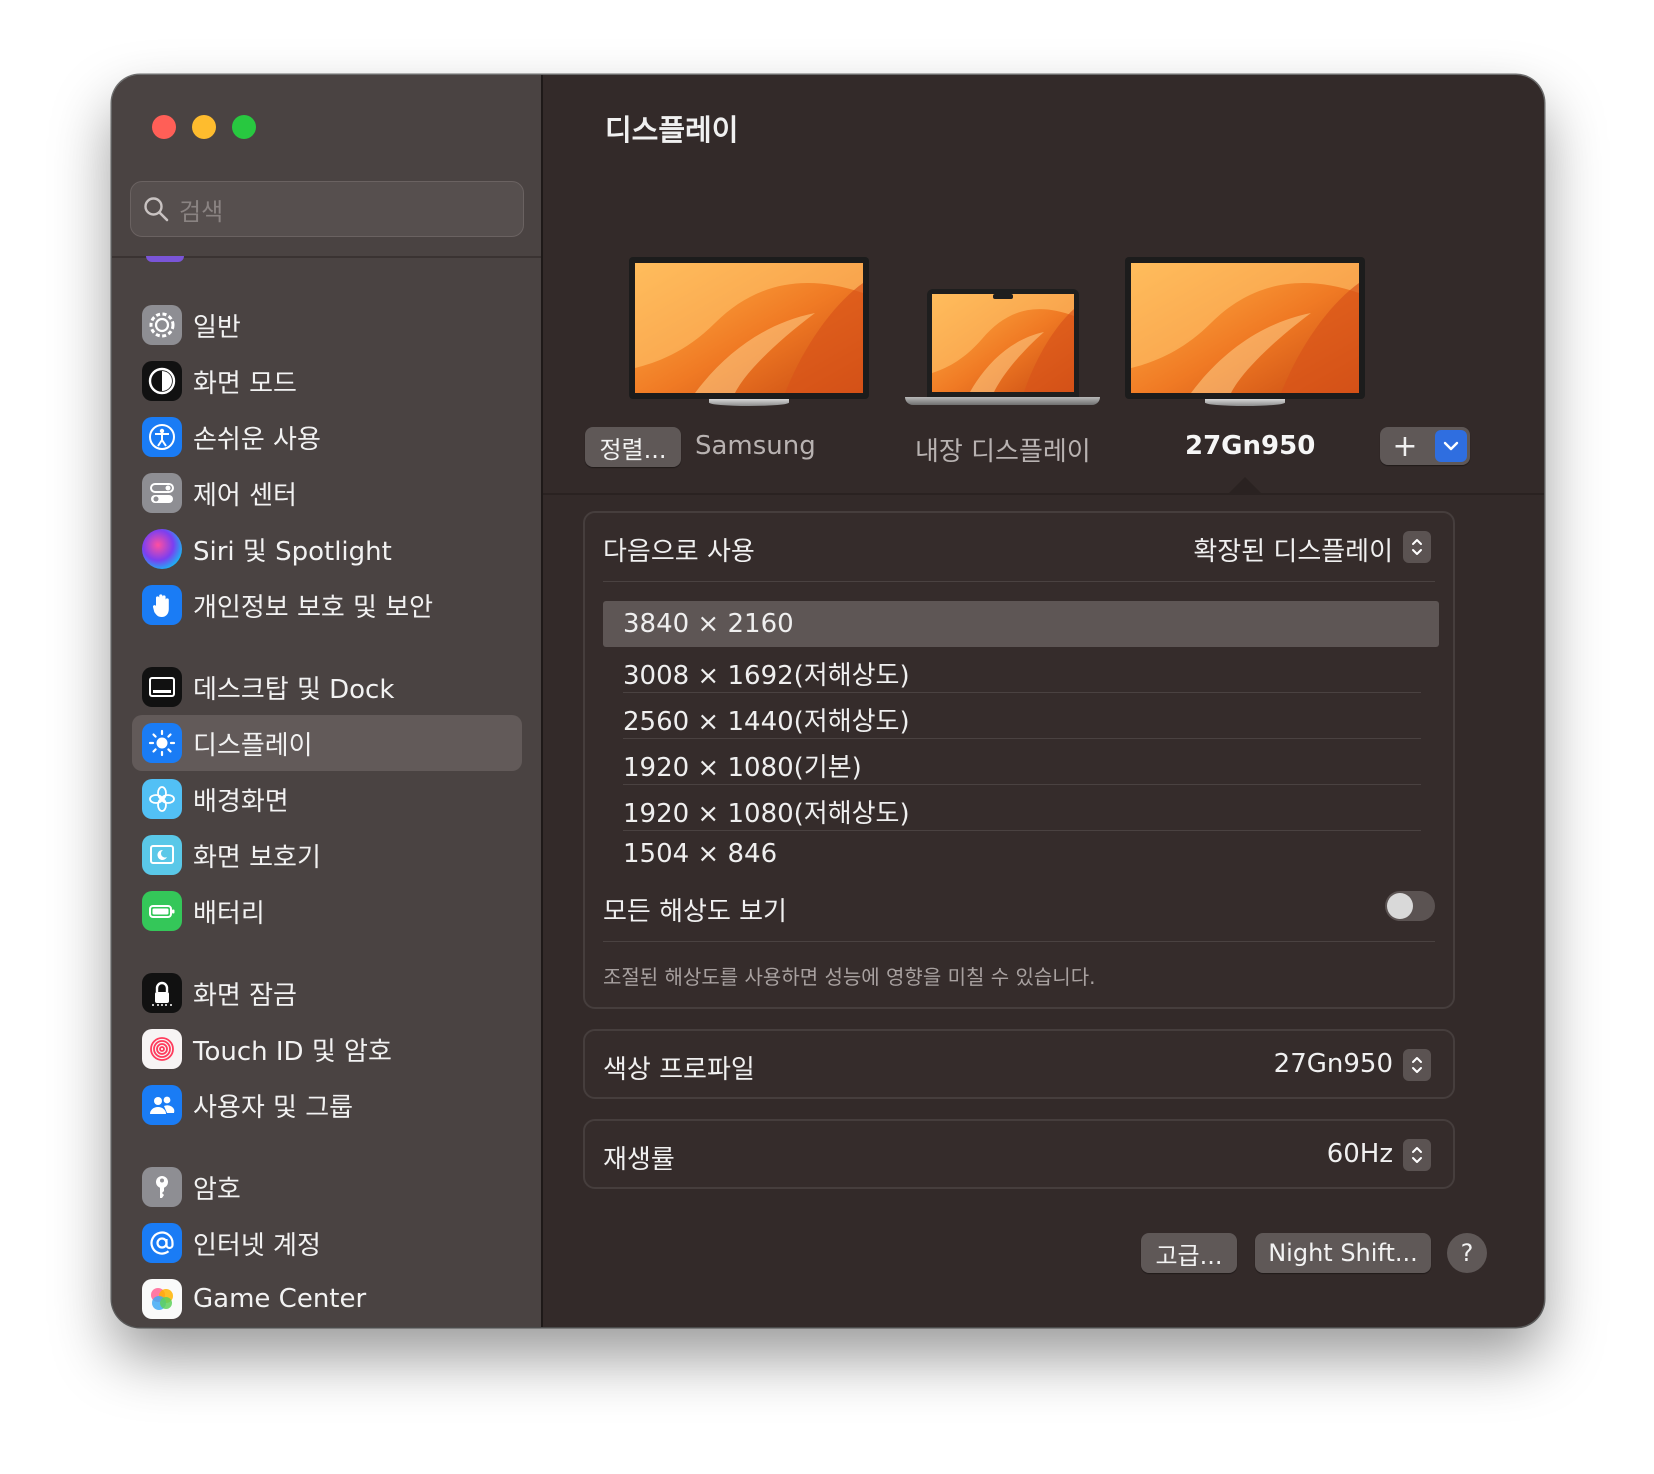 The height and width of the screenshot is (1474, 1654). Describe the element at coordinates (766, 814) in the screenshot. I see `resolution-label: 1920 × 1080(저해상도)` at that location.